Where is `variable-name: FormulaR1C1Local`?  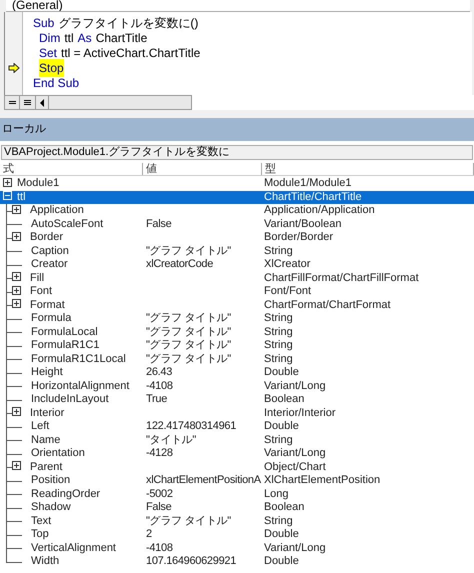
variable-name: FormulaR1C1Local is located at coordinates (78, 359).